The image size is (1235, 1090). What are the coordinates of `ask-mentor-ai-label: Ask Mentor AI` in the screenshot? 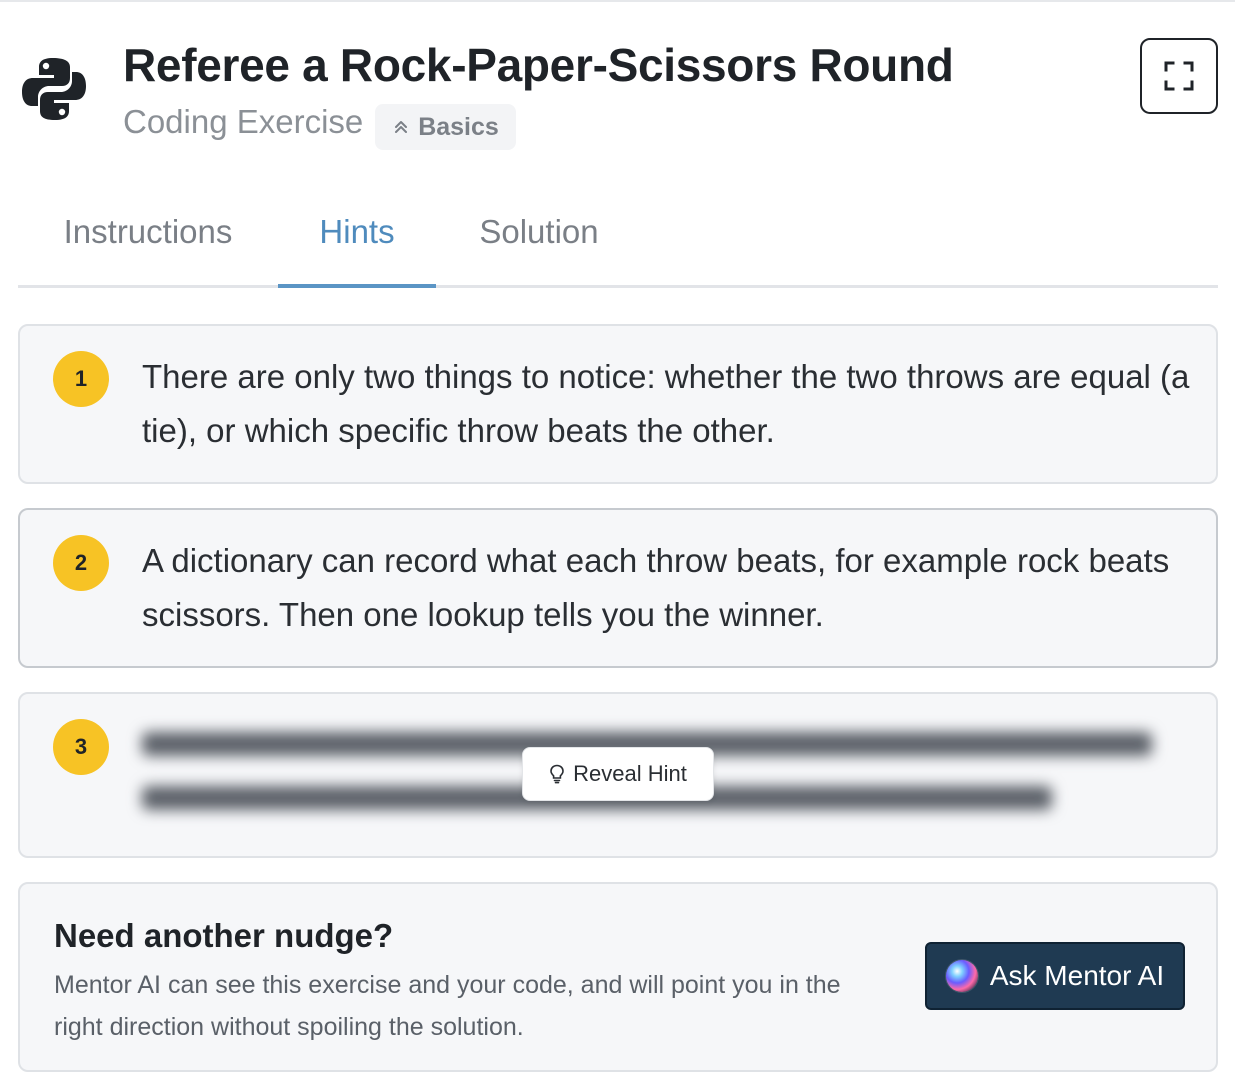 It's located at (1077, 975).